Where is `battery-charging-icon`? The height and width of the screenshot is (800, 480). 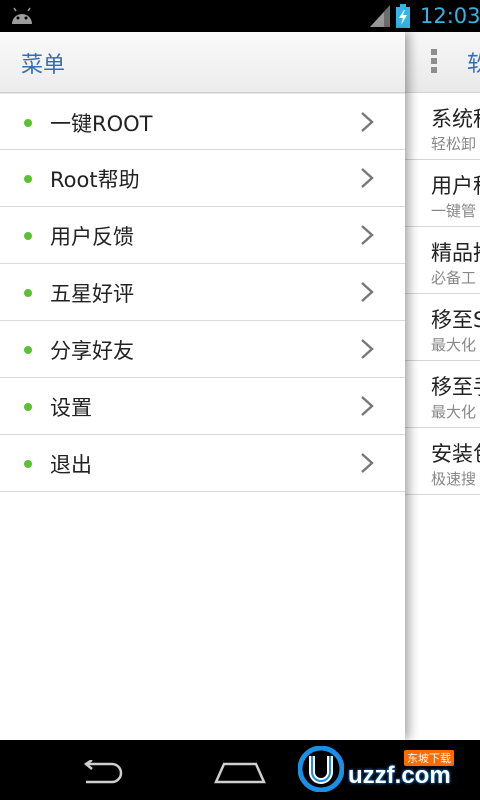
battery-charging-icon is located at coordinates (403, 16).